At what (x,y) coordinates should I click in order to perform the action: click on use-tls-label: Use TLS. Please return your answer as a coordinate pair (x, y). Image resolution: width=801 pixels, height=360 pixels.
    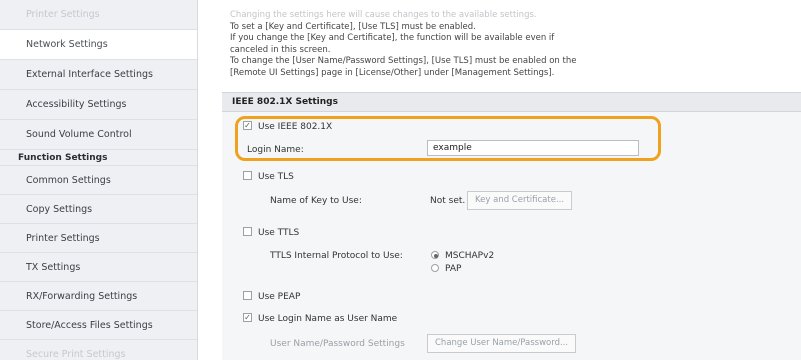
    Looking at the image, I should click on (276, 177).